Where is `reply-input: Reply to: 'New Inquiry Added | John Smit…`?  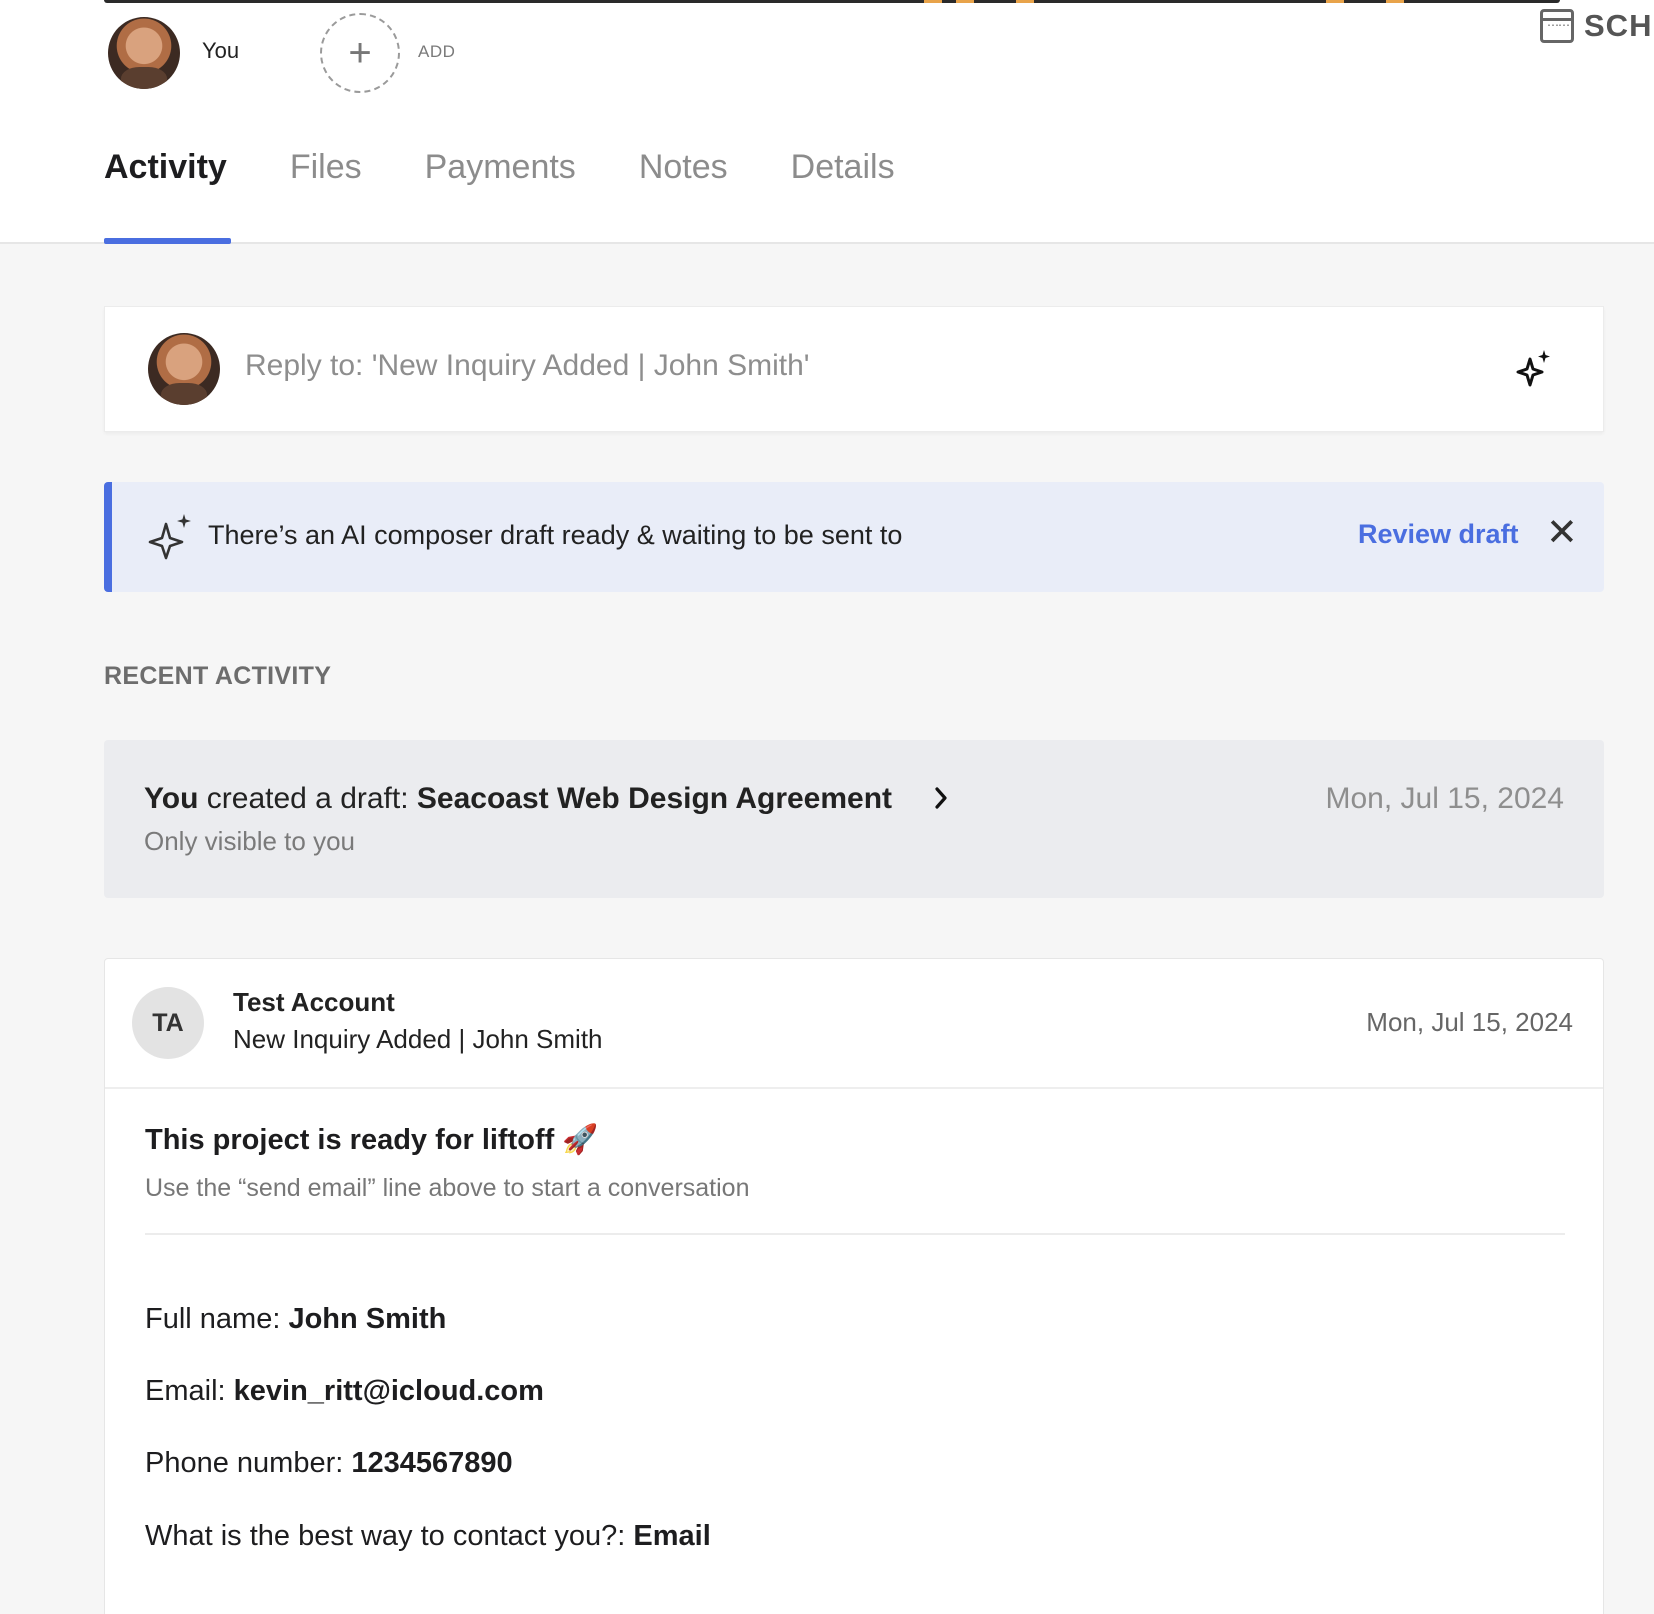
reply-input: Reply to: 'New Inquiry Added | John Smit… is located at coordinates (527, 366).